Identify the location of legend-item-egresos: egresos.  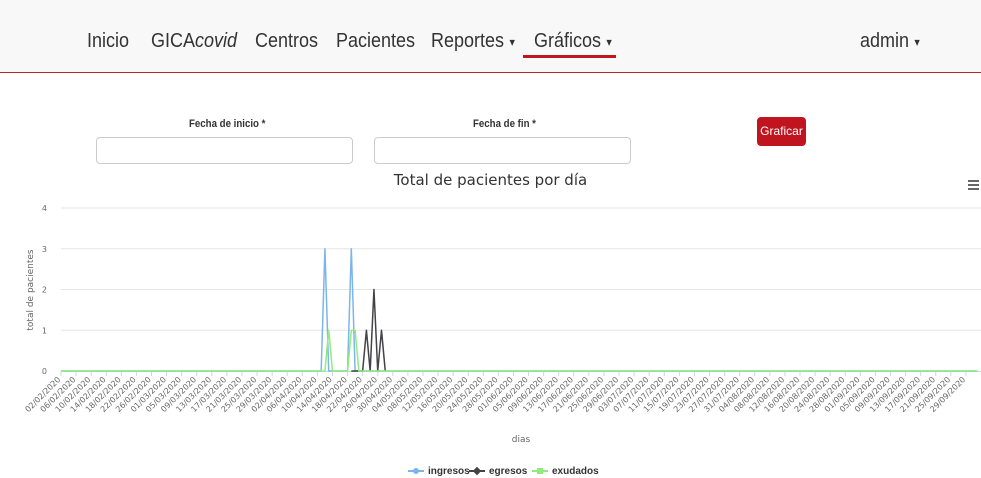
(498, 471).